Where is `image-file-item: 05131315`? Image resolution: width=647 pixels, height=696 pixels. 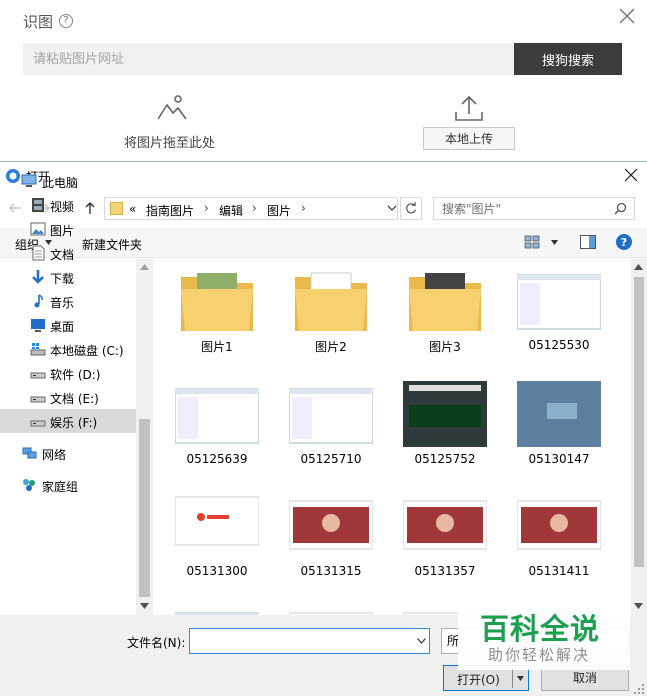 image-file-item: 05131315 is located at coordinates (331, 539).